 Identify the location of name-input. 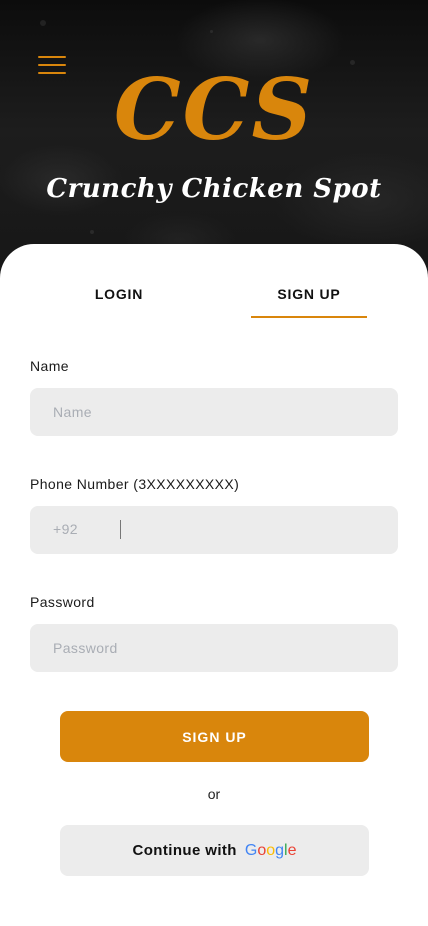
(214, 412).